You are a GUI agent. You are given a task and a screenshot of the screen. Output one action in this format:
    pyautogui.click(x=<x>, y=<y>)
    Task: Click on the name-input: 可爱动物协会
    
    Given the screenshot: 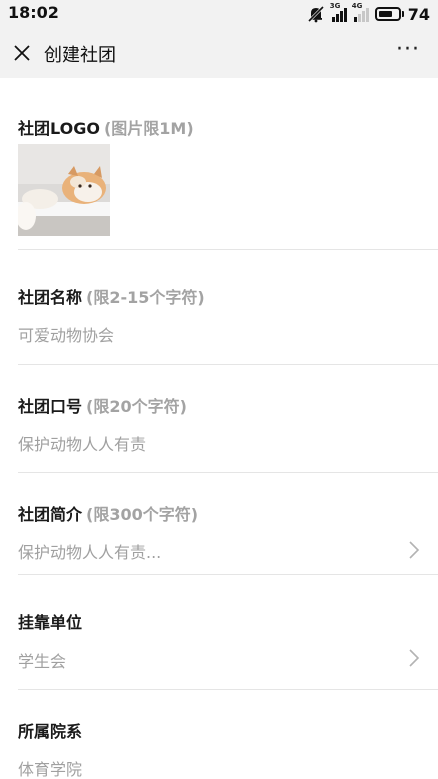 What is the action you would take?
    pyautogui.click(x=66, y=334)
    